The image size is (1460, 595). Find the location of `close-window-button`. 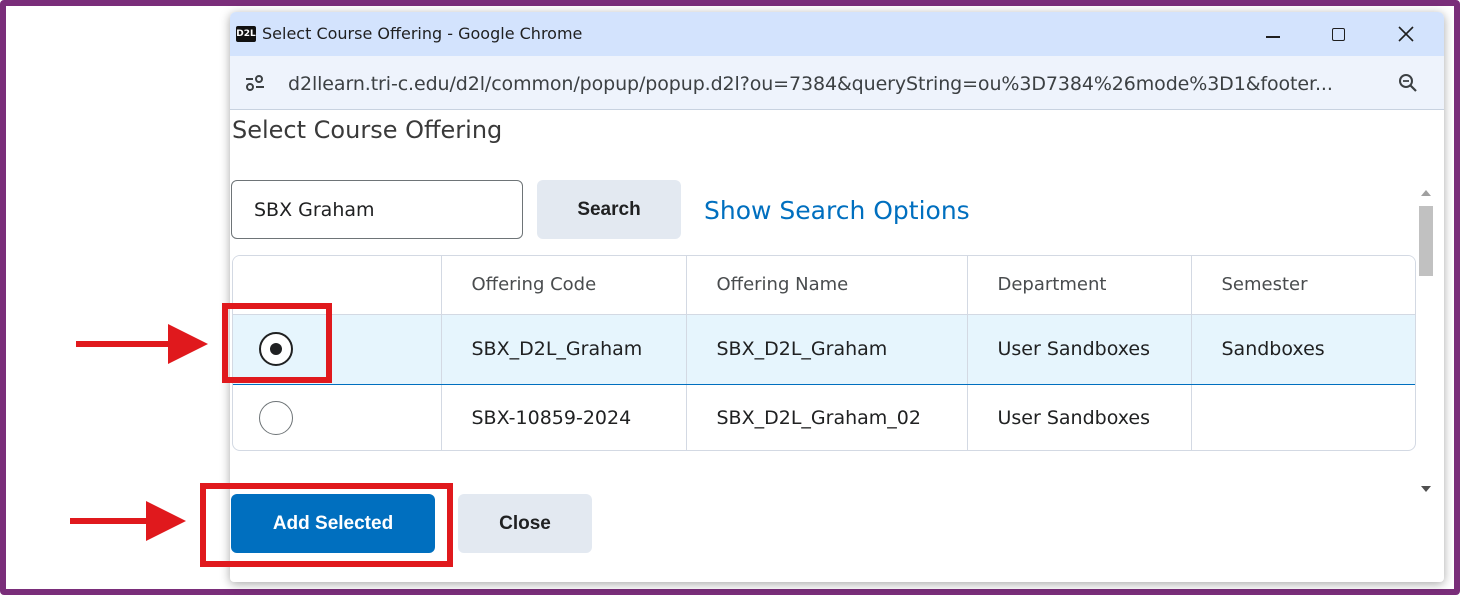

close-window-button is located at coordinates (1406, 34).